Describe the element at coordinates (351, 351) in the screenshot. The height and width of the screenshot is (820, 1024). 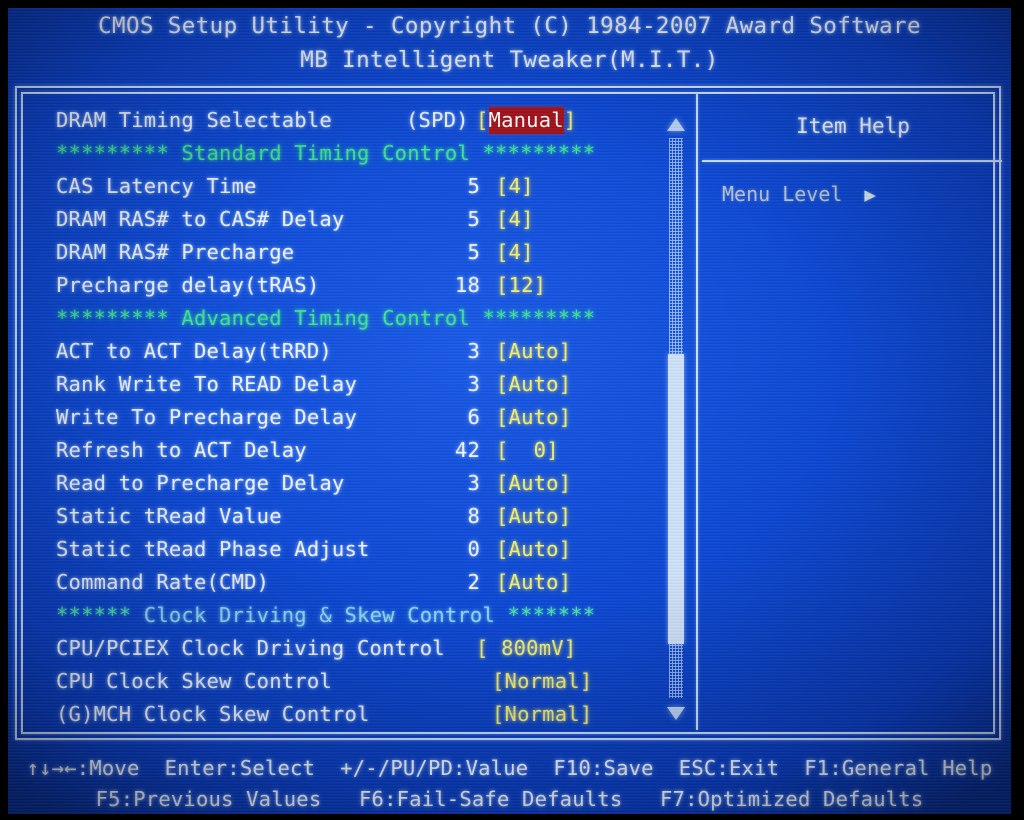
I see `option-row: ACT to ACT Delay(tRRD) 3 [Auto]` at that location.